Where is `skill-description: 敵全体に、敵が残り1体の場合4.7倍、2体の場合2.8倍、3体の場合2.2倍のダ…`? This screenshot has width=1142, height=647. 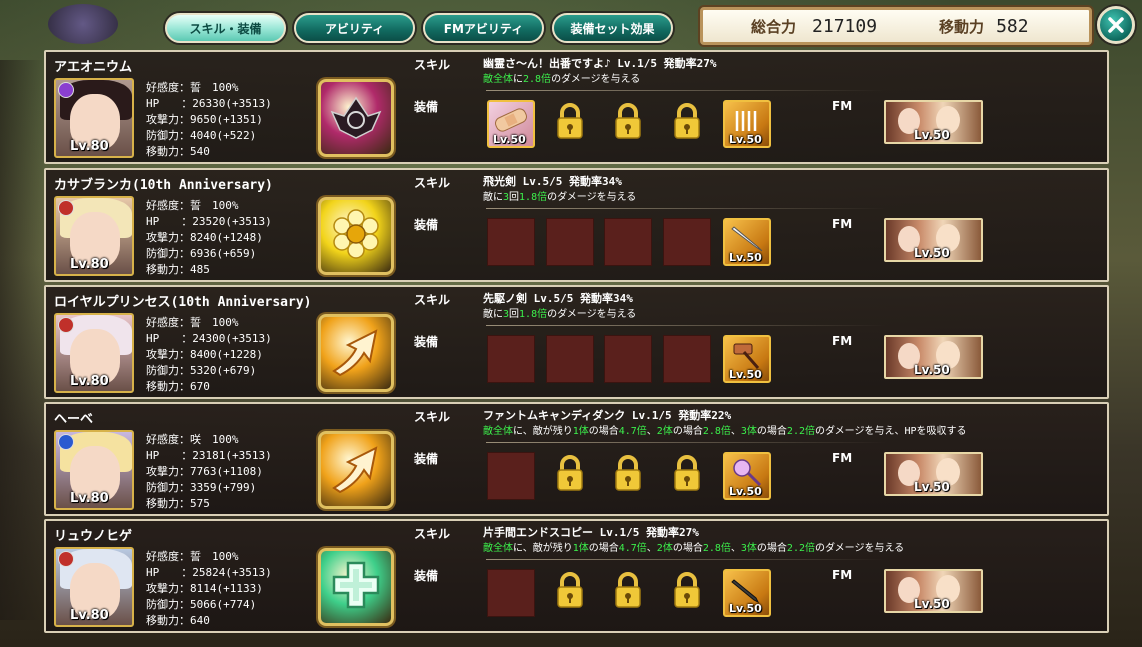 skill-description: 敵全体に、敵が残り1体の場合4.7倍、2体の場合2.8倍、3体の場合2.2倍のダ… is located at coordinates (725, 429).